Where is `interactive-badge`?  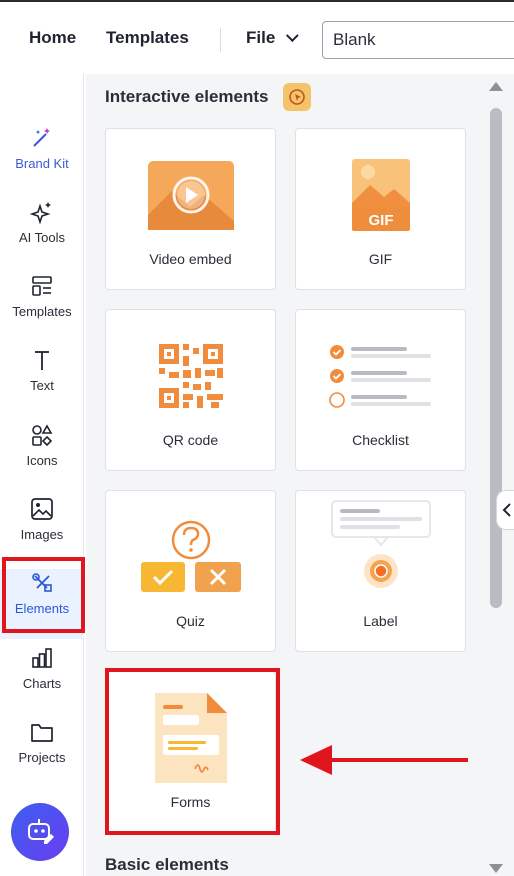
interactive-badge is located at coordinates (297, 97).